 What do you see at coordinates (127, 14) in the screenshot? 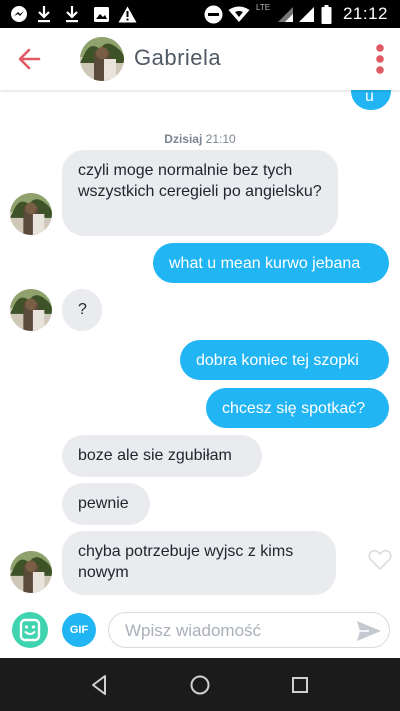
I see `warning-icon` at bounding box center [127, 14].